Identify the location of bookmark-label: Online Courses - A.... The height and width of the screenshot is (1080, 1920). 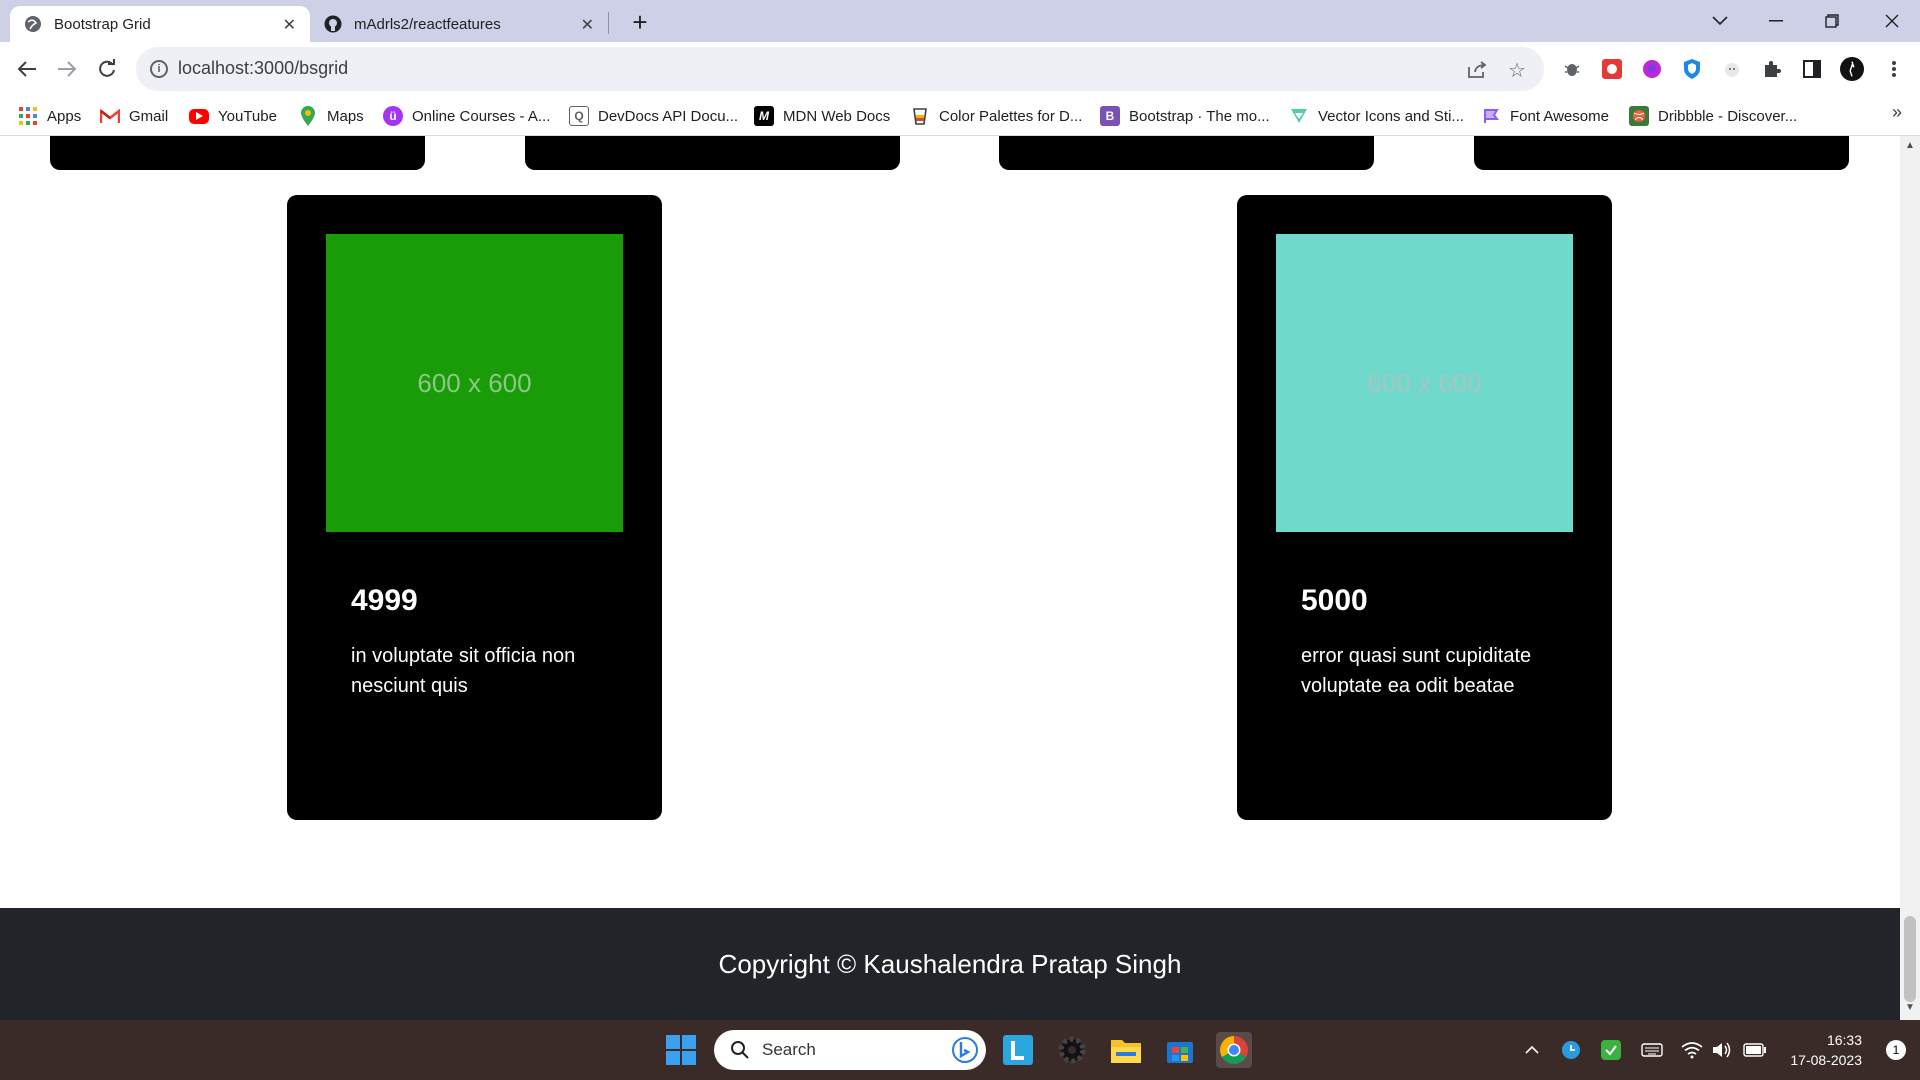
(481, 116).